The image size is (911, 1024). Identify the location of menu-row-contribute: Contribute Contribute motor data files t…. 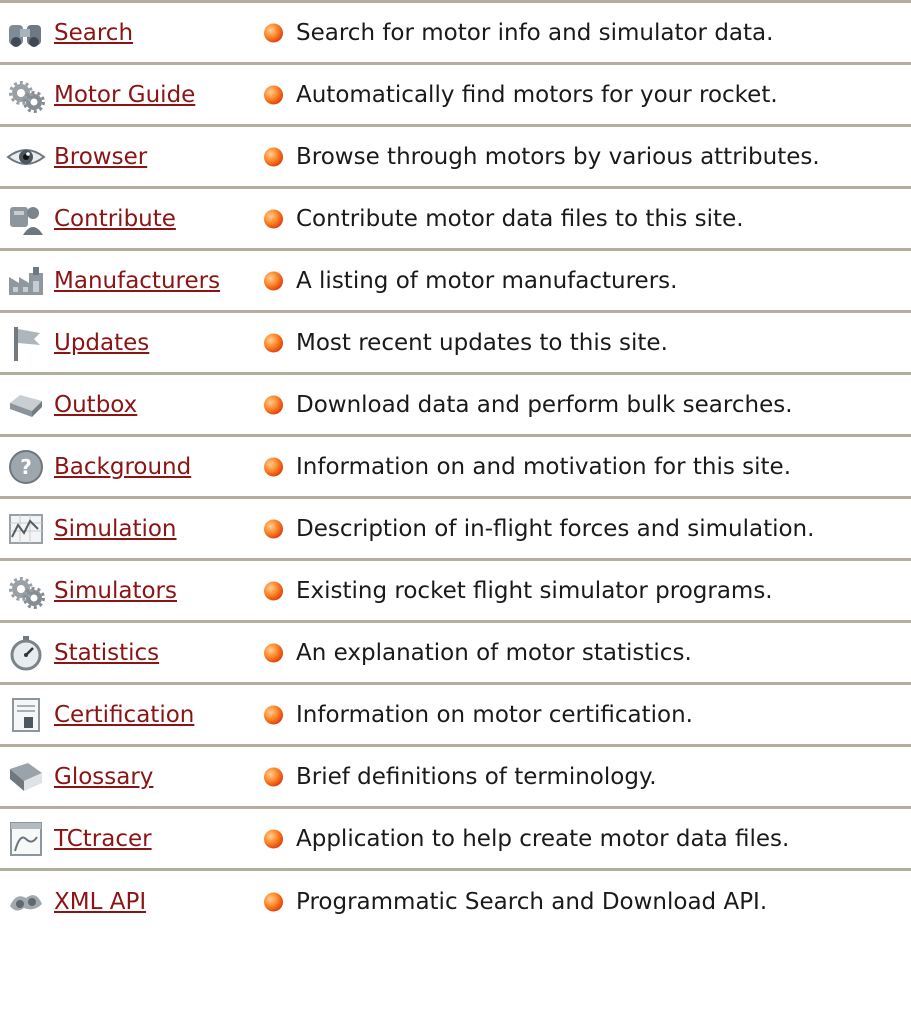
(455, 220).